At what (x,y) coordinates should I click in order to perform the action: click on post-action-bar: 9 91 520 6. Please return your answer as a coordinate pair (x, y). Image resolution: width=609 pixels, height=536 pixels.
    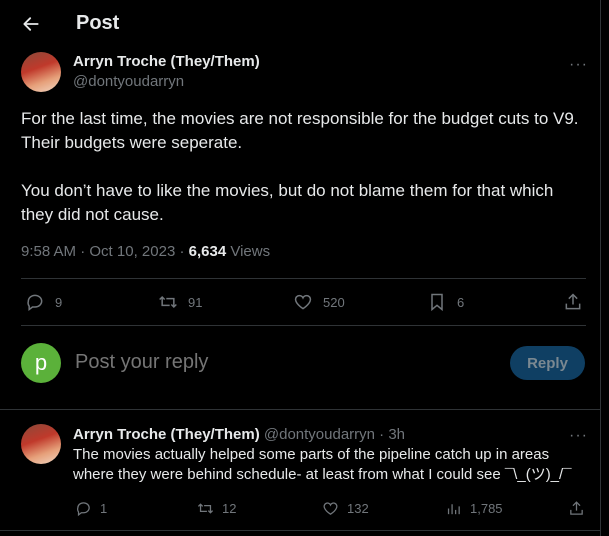
    Looking at the image, I should click on (304, 302).